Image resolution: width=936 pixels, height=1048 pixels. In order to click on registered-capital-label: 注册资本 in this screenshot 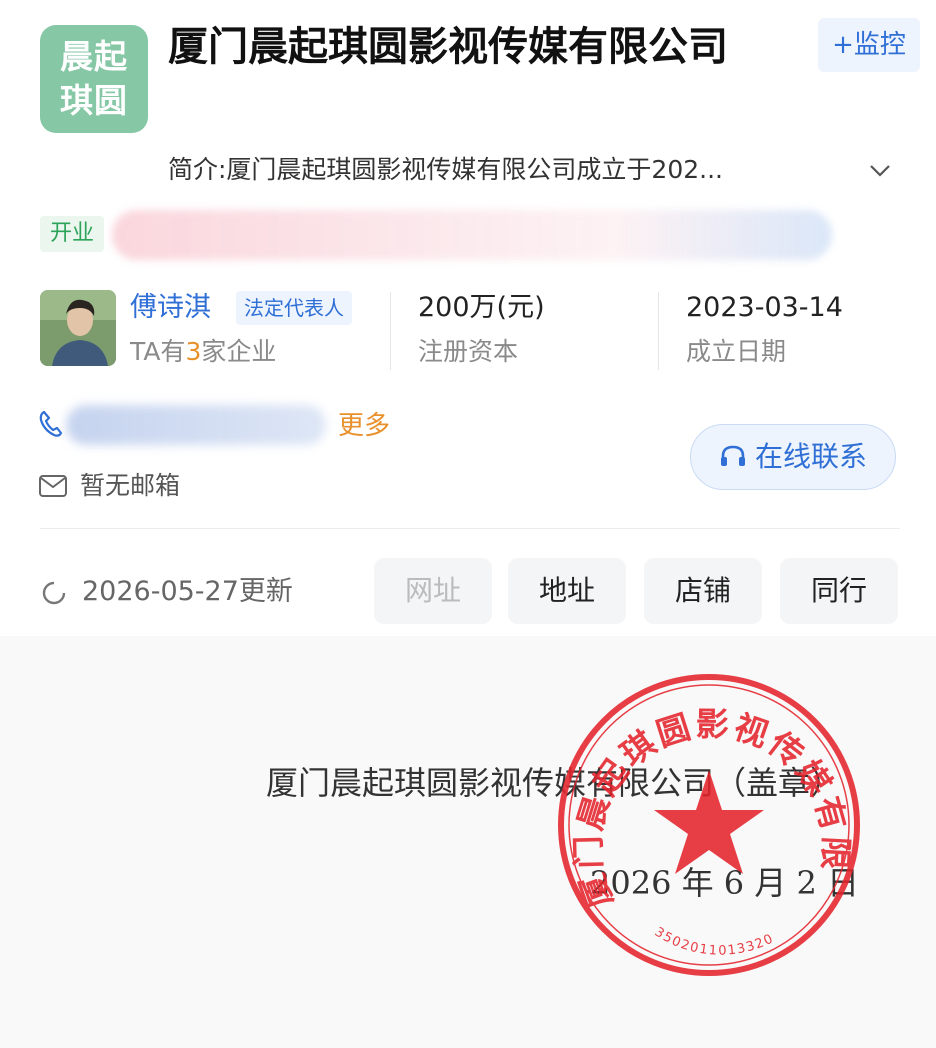, I will do `click(468, 351)`.